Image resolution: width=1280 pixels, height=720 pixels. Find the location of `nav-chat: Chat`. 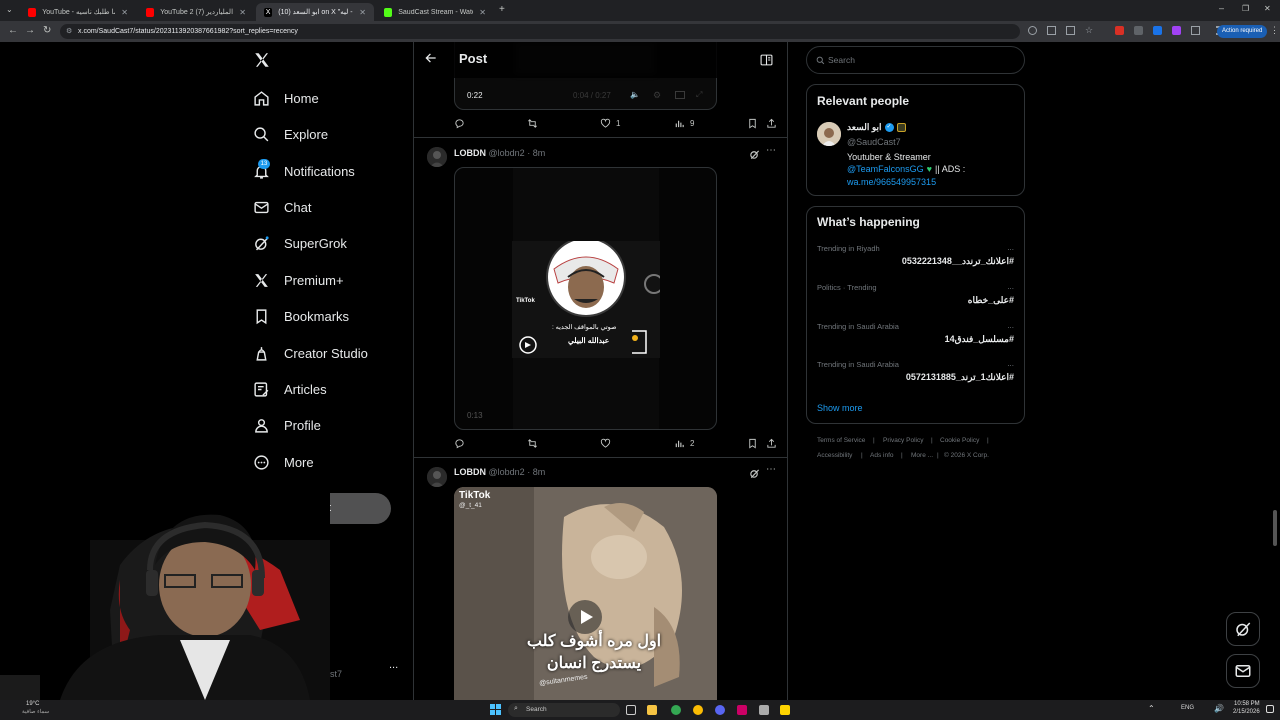

nav-chat: Chat is located at coordinates (282, 207).